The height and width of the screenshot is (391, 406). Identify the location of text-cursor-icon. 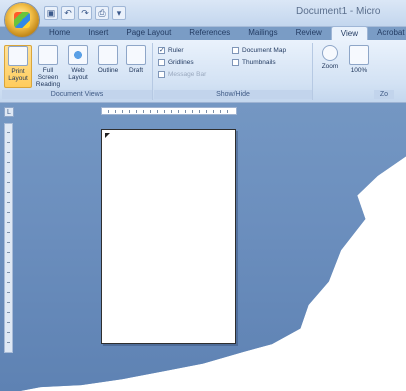
(107, 135).